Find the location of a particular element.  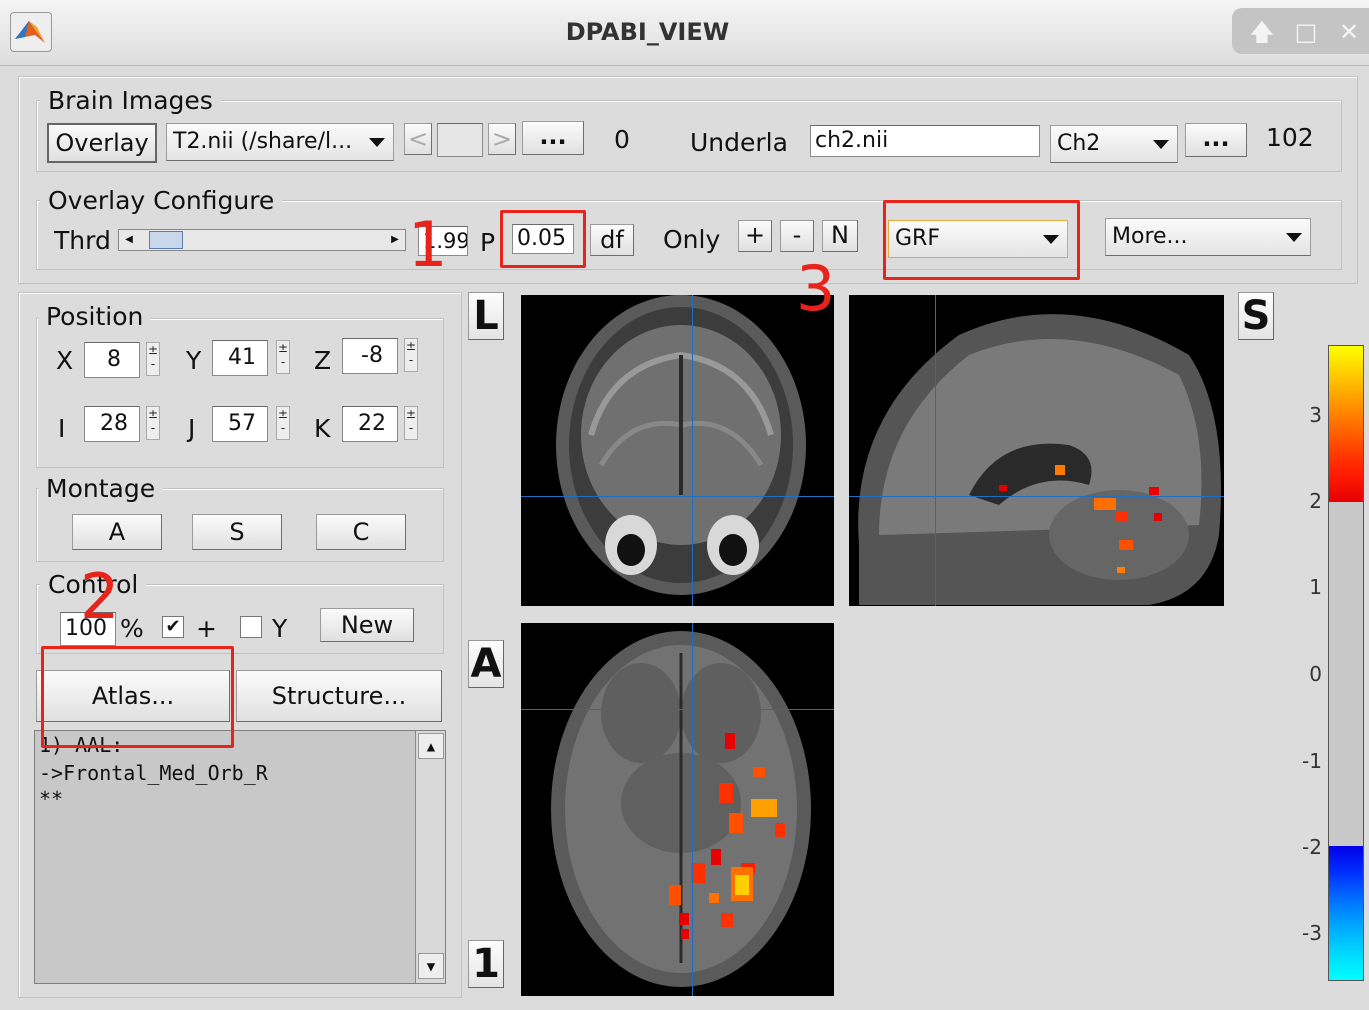

axial-brain-image is located at coordinates (681, 809).